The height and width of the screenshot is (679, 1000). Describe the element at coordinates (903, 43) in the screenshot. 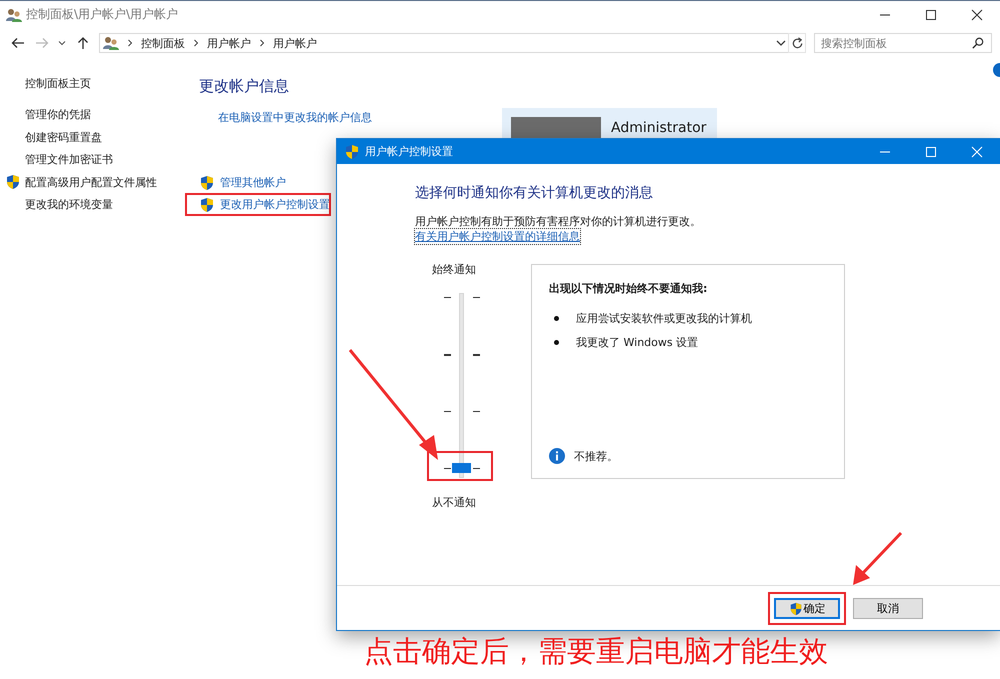

I see `search-field: 搜索控制面板` at that location.